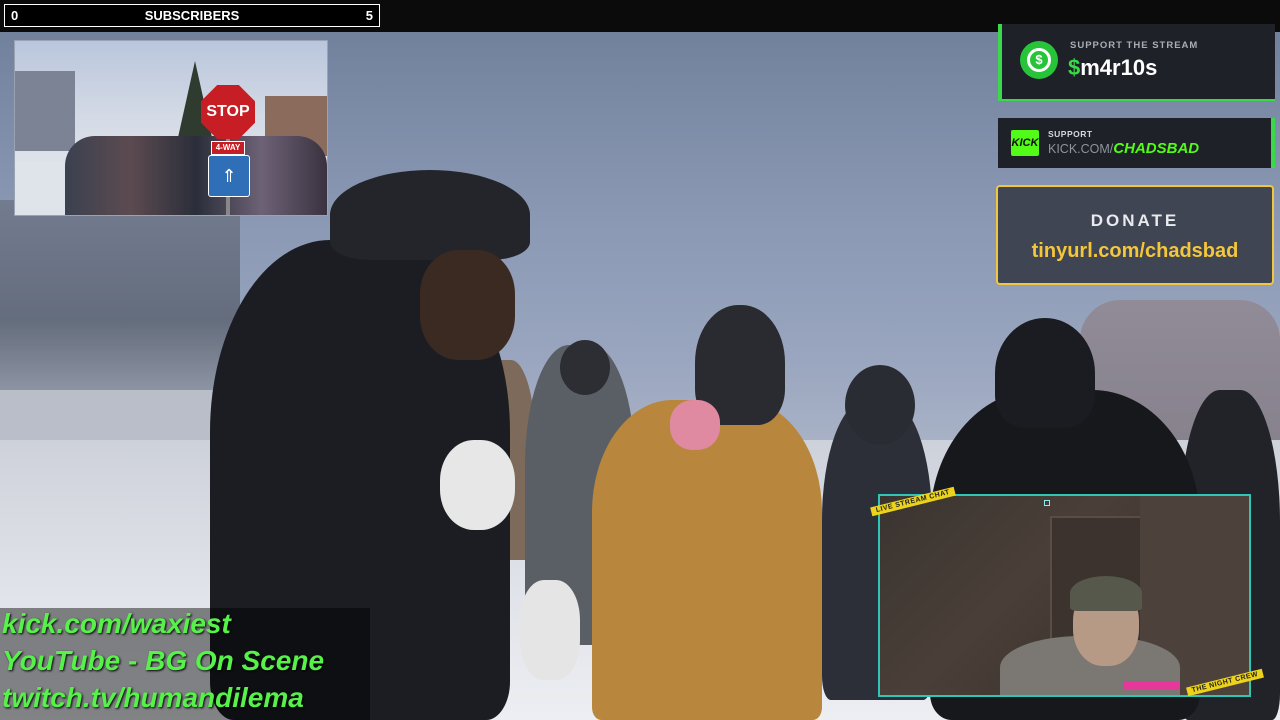 The height and width of the screenshot is (720, 1280). I want to click on twitch-channel-link: twitch.tv/humandilema, so click(153, 698).